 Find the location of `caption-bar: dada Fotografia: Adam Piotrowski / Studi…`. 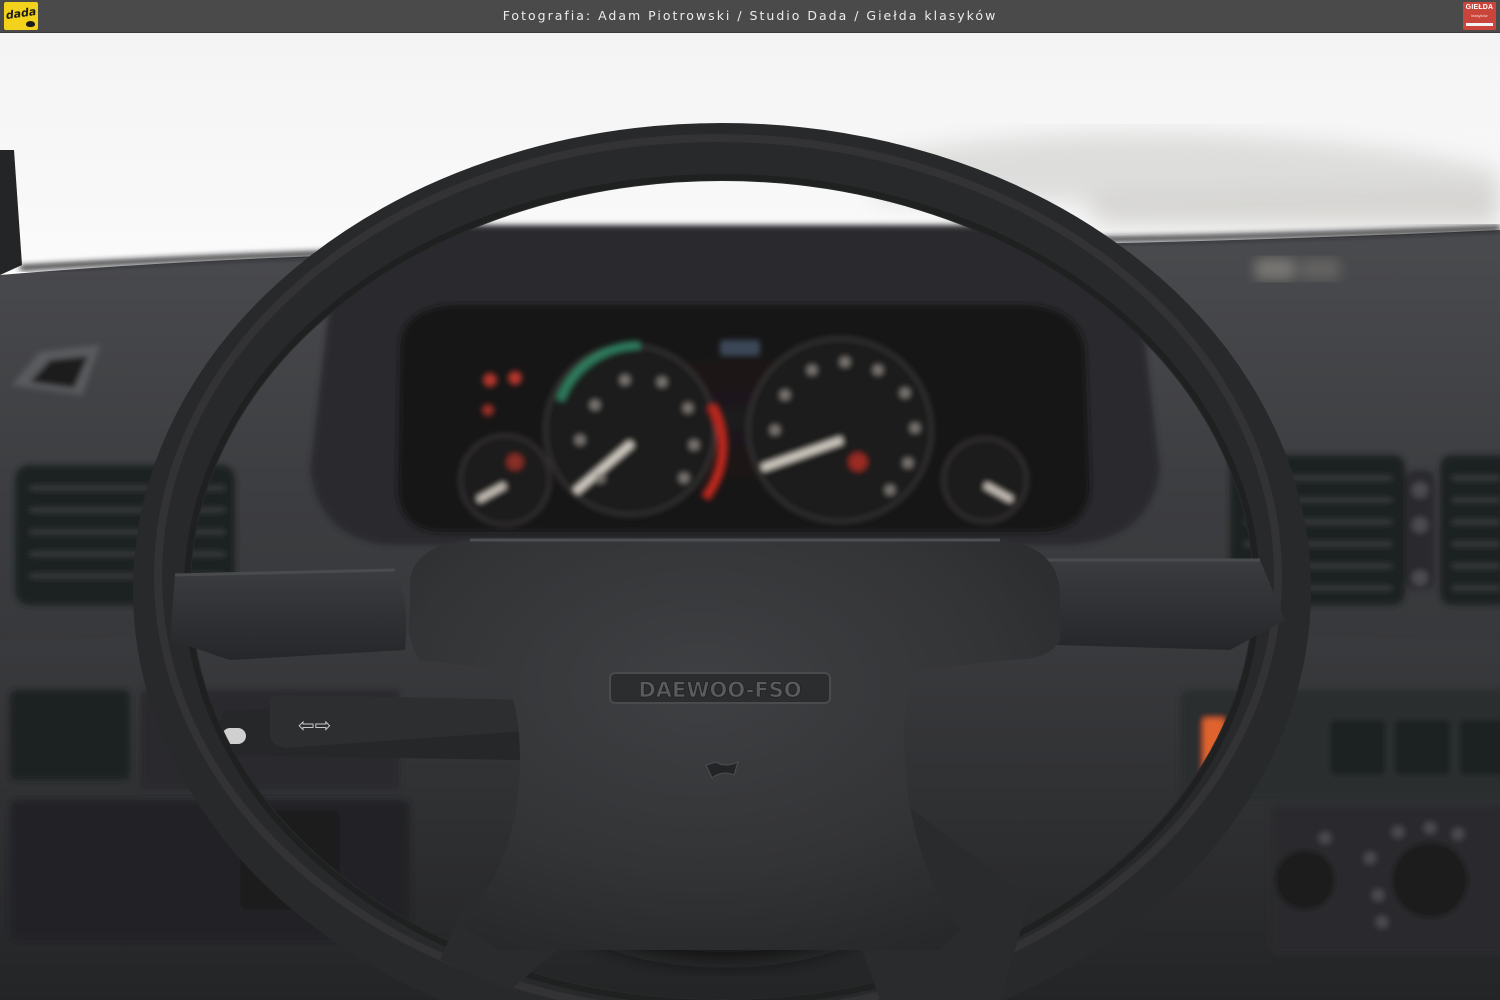

caption-bar: dada Fotografia: Adam Piotrowski / Studi… is located at coordinates (750, 16).